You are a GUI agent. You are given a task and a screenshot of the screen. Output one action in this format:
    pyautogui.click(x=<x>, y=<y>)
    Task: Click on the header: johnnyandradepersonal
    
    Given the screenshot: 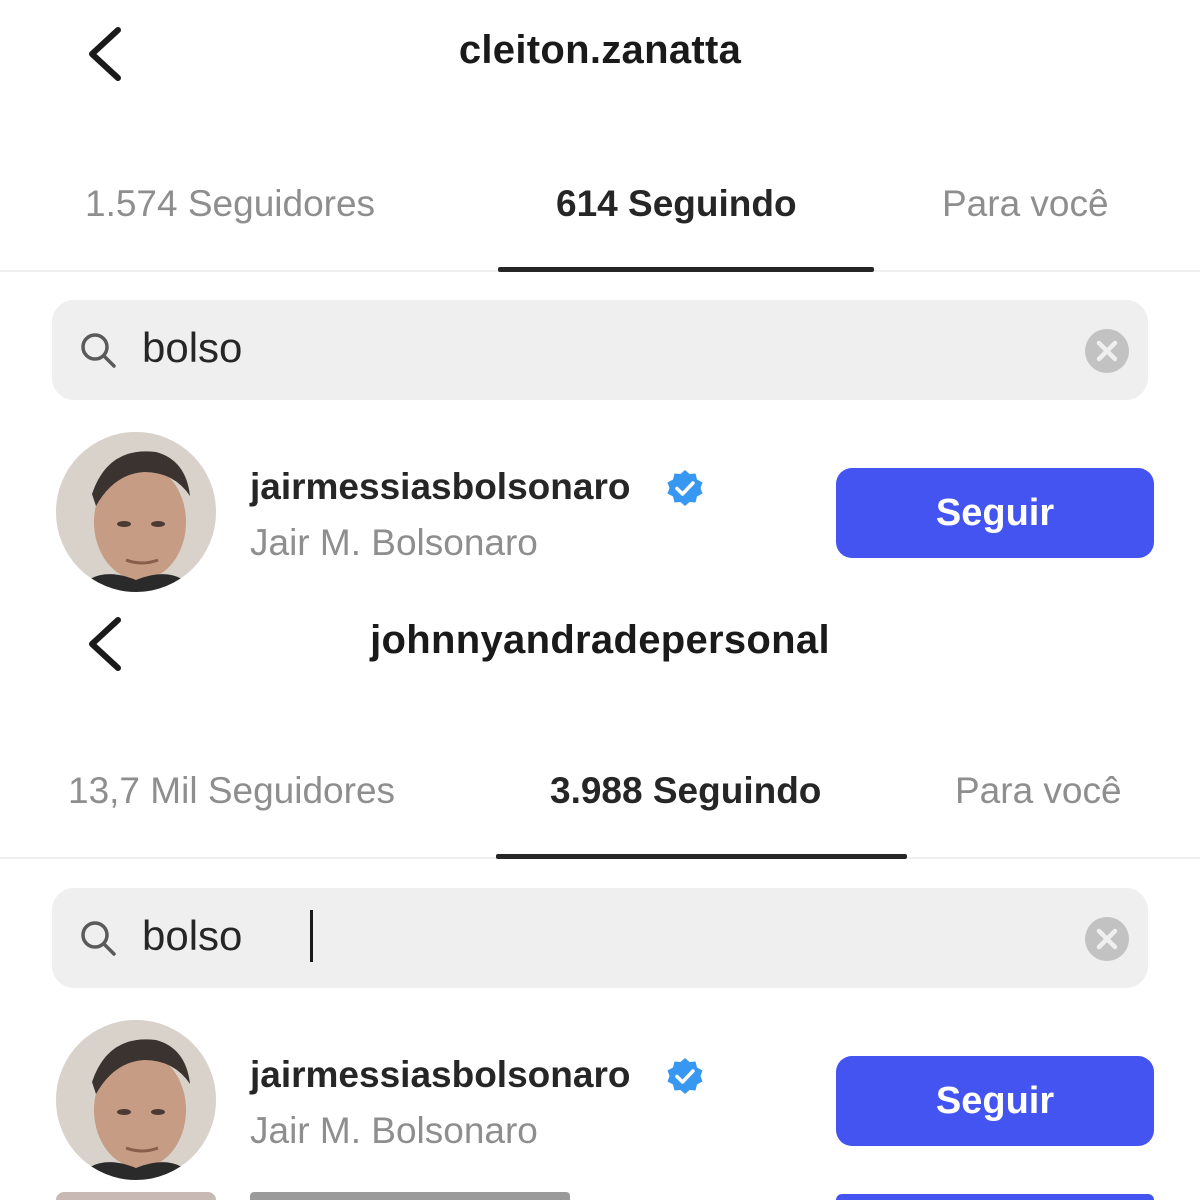 What is the action you would take?
    pyautogui.click(x=600, y=645)
    